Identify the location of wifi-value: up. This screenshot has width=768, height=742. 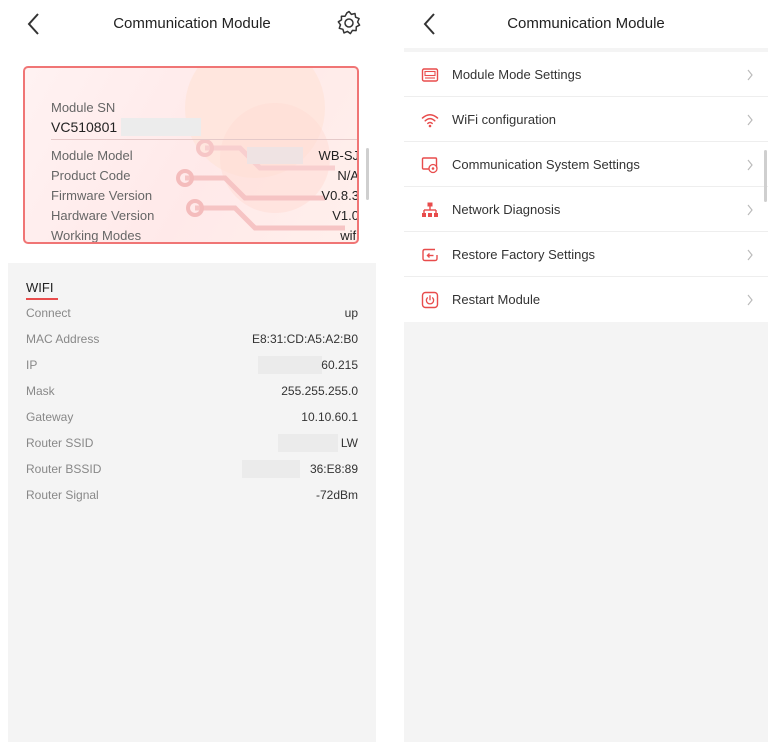
(351, 313).